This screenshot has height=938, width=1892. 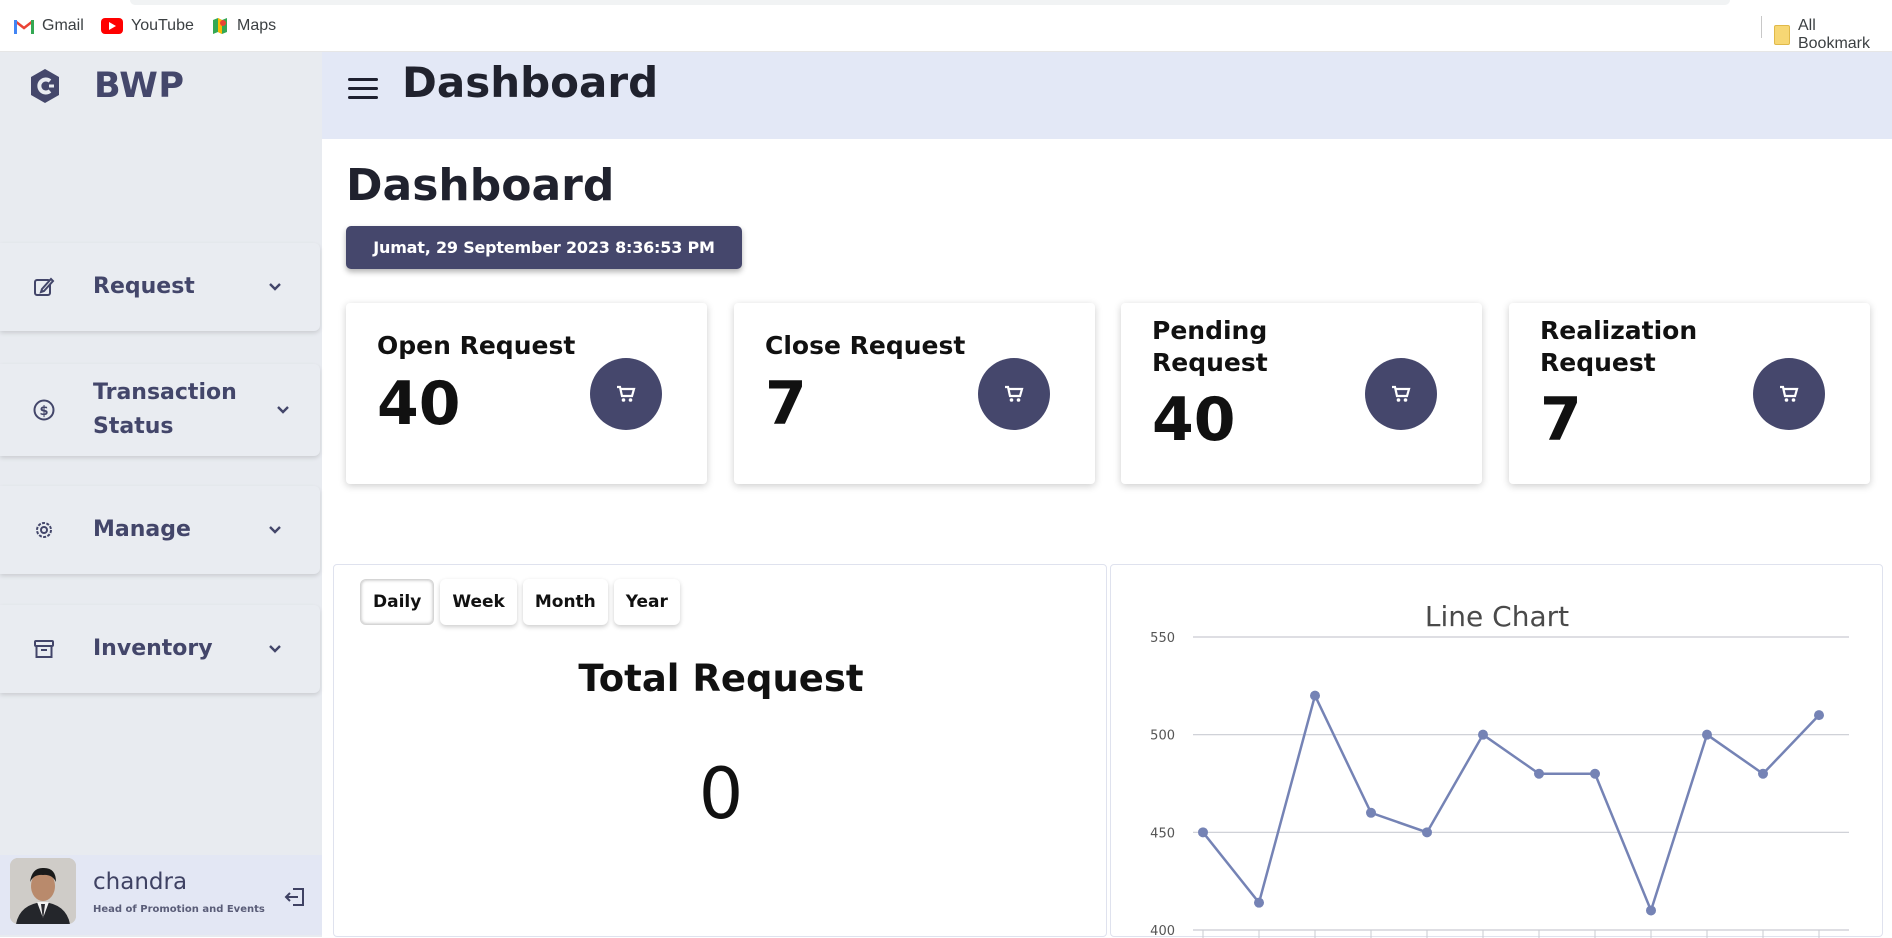 I want to click on close-request-card: Close Request 7, so click(x=914, y=393).